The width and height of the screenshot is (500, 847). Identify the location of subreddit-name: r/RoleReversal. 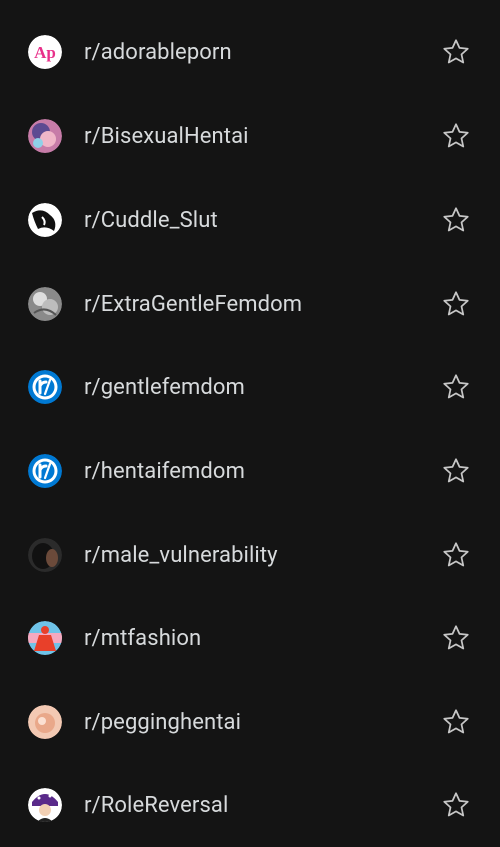
(156, 805).